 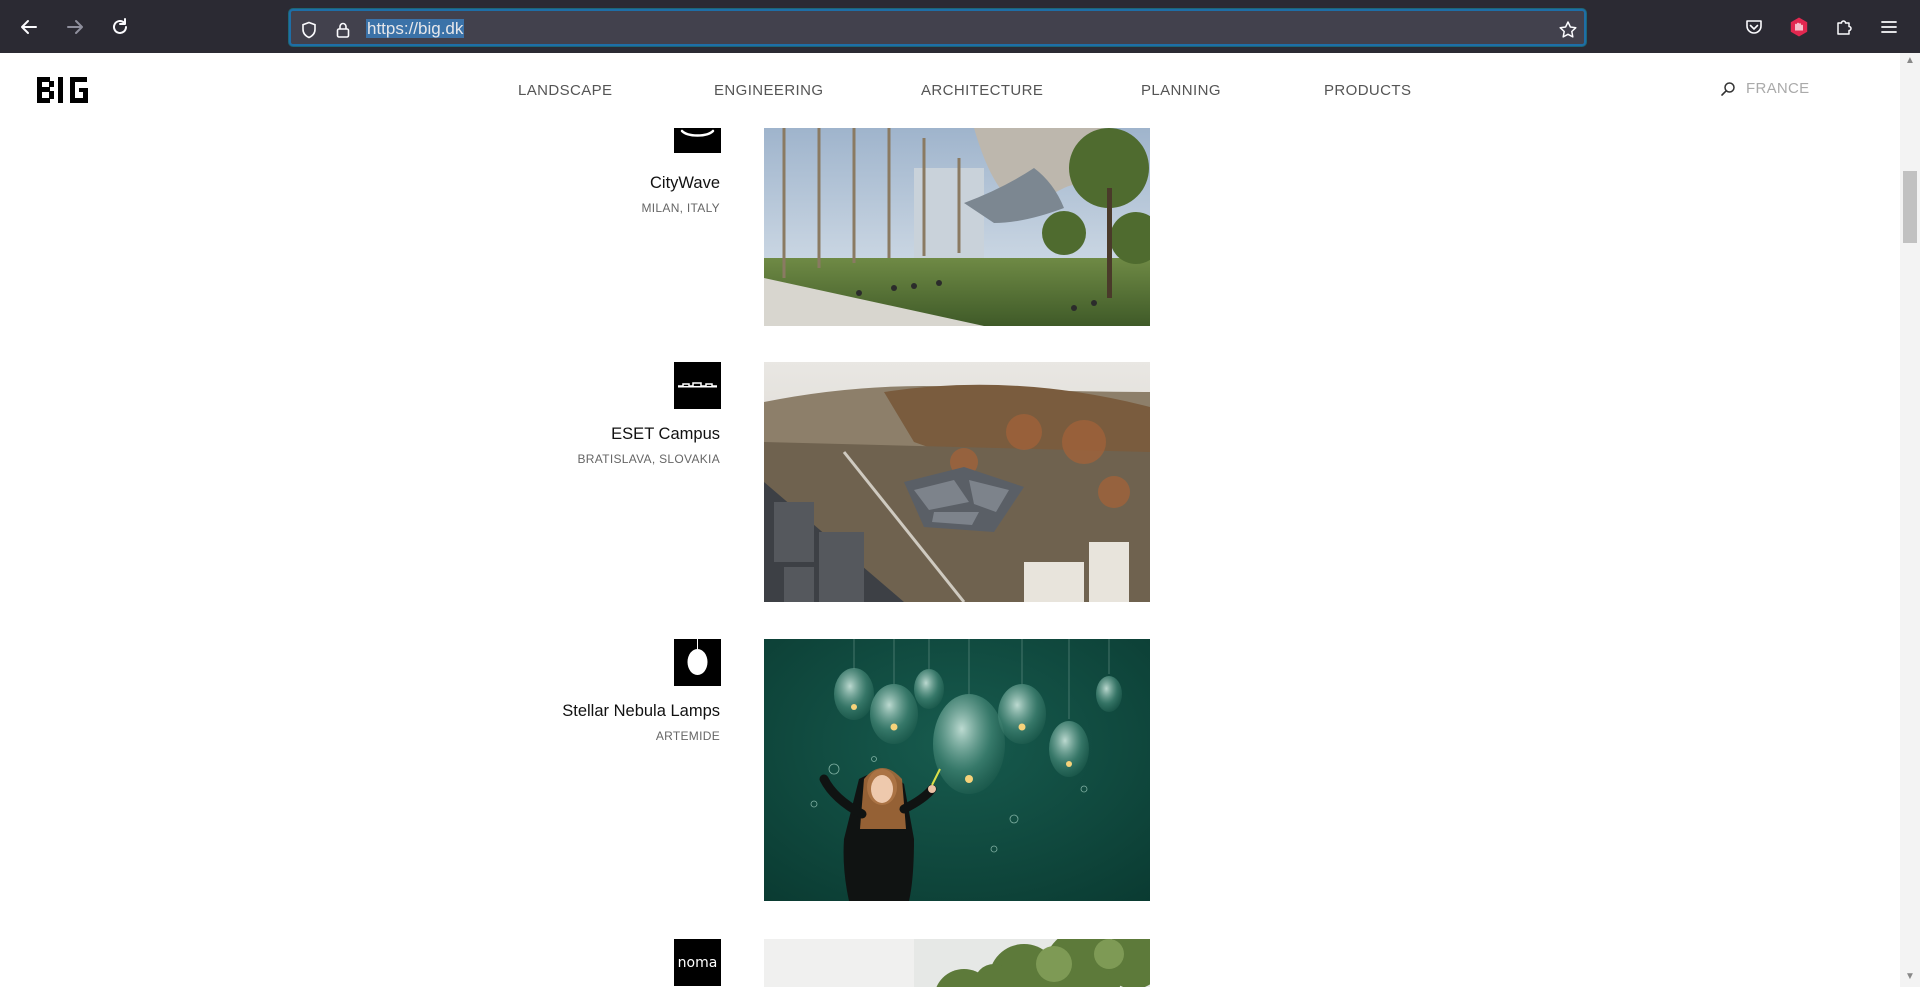 What do you see at coordinates (415, 28) in the screenshot?
I see `url-text: https://big.dk` at bounding box center [415, 28].